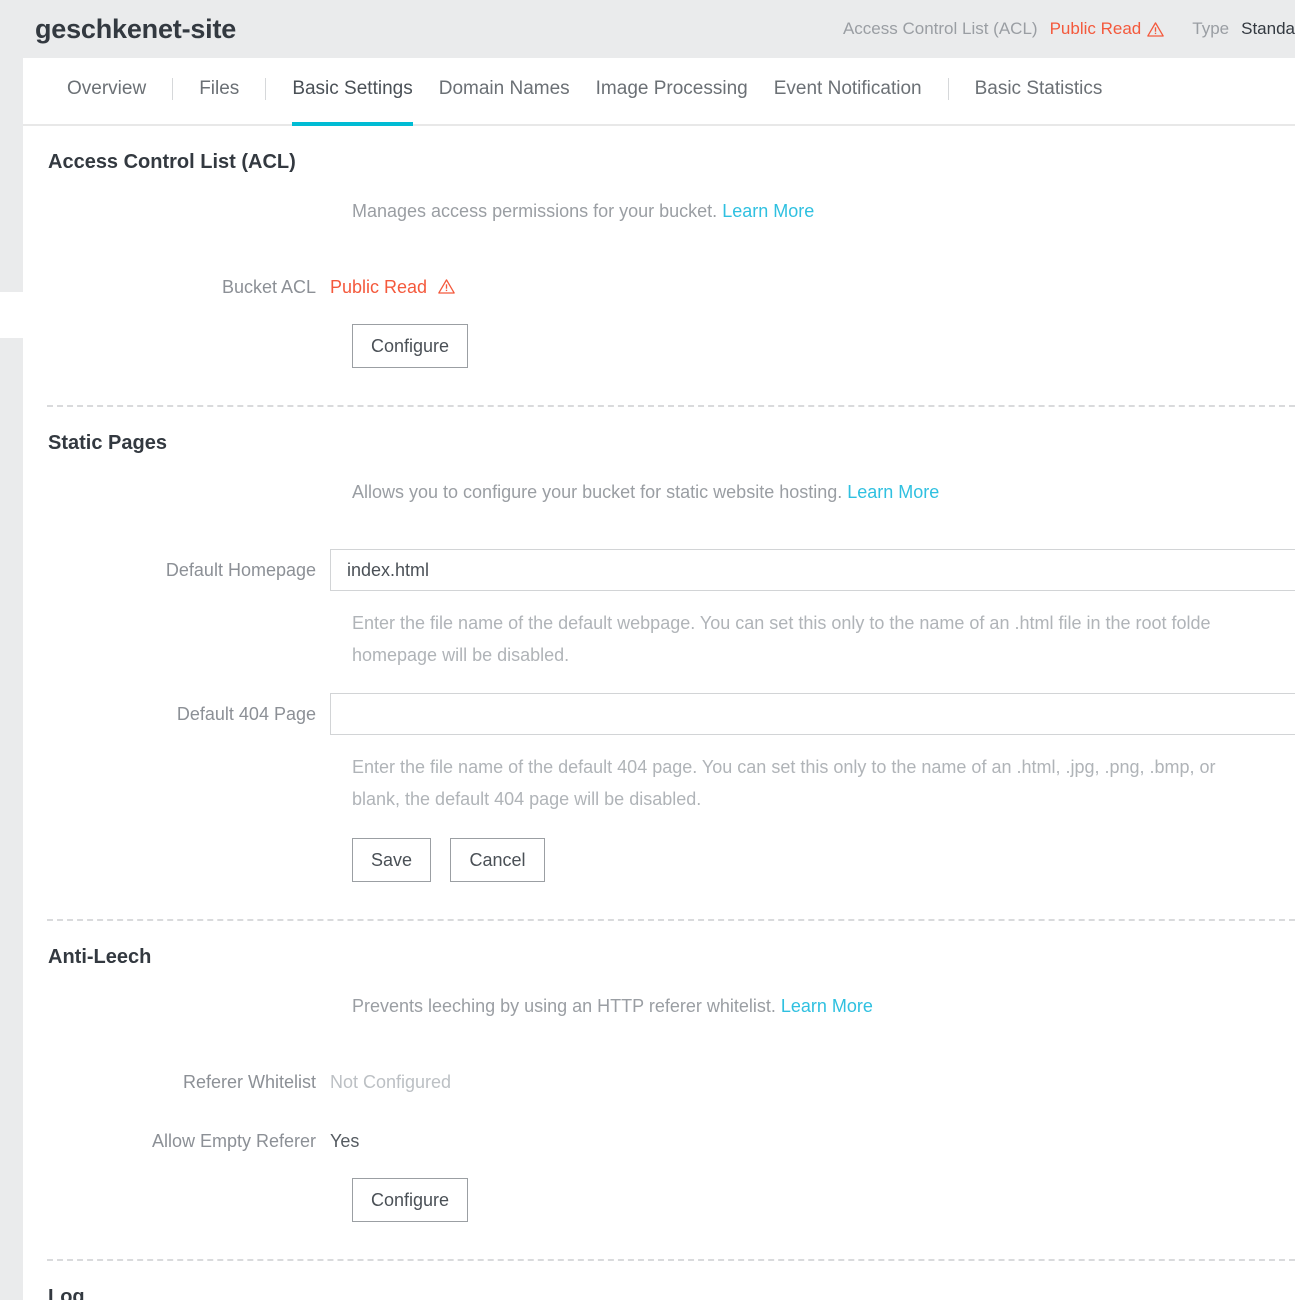 This screenshot has width=1295, height=1300. Describe the element at coordinates (379, 287) in the screenshot. I see `bucket-acl-value: Public Read` at that location.